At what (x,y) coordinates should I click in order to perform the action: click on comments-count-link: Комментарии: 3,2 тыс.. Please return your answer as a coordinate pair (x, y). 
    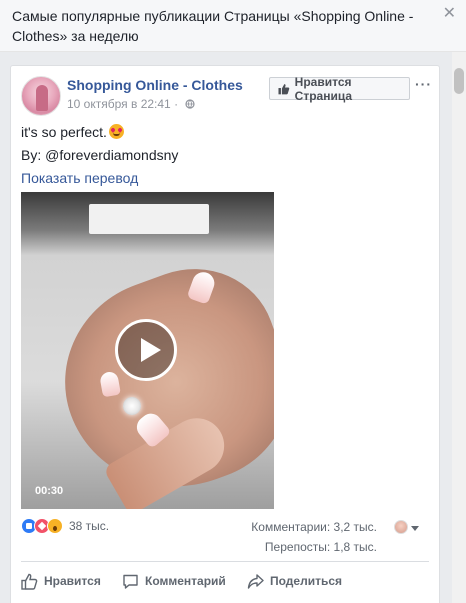
    Looking at the image, I should click on (314, 527).